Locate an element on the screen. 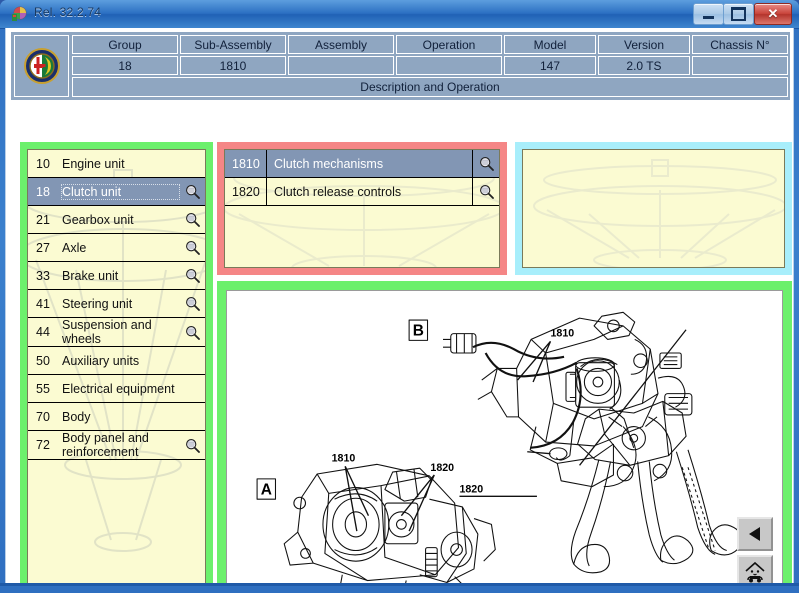 Image resolution: width=799 pixels, height=593 pixels. sidebar-item-27: 27 Axle is located at coordinates (116, 248).